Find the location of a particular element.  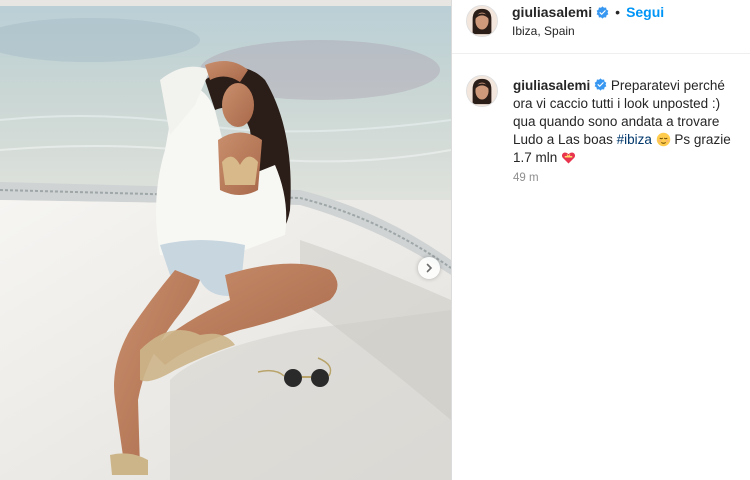

author-avatar is located at coordinates (482, 21).